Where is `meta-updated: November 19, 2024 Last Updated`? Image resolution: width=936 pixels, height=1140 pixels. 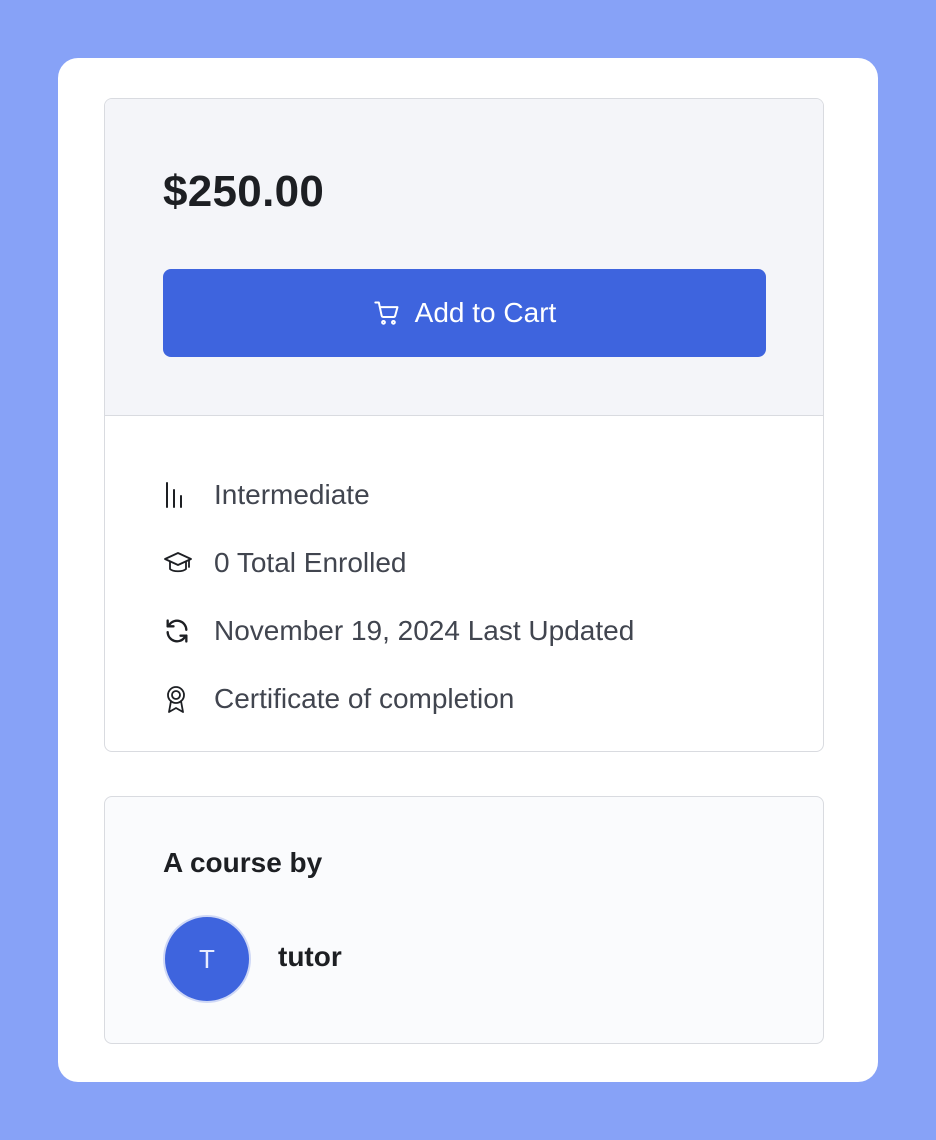 meta-updated: November 19, 2024 Last Updated is located at coordinates (398, 631).